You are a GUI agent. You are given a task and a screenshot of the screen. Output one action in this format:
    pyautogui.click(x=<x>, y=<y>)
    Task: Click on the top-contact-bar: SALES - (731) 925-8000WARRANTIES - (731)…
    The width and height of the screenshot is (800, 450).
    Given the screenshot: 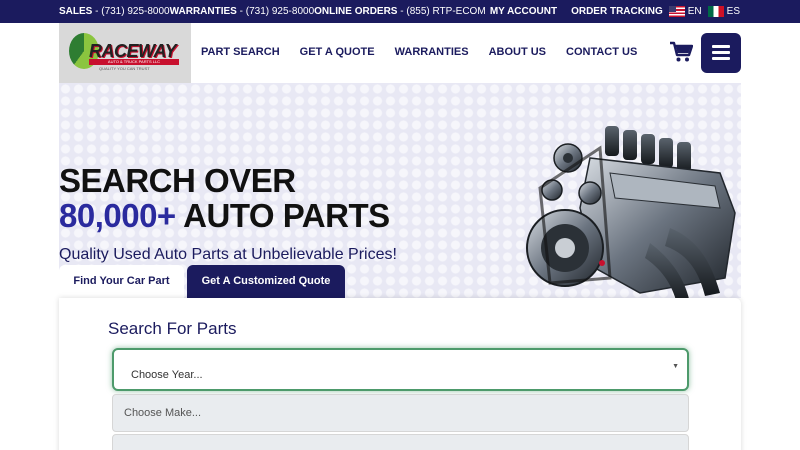 What is the action you would take?
    pyautogui.click(x=400, y=11)
    